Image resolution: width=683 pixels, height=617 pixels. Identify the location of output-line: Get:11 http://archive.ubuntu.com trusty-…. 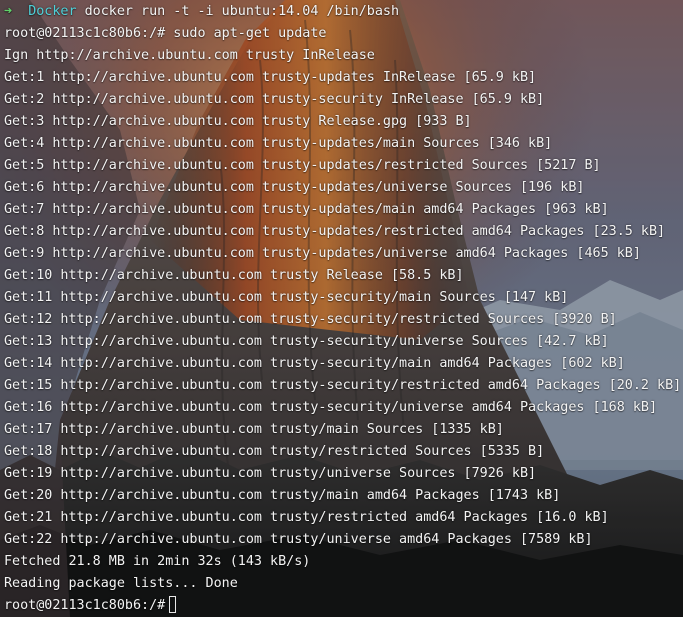
(286, 297).